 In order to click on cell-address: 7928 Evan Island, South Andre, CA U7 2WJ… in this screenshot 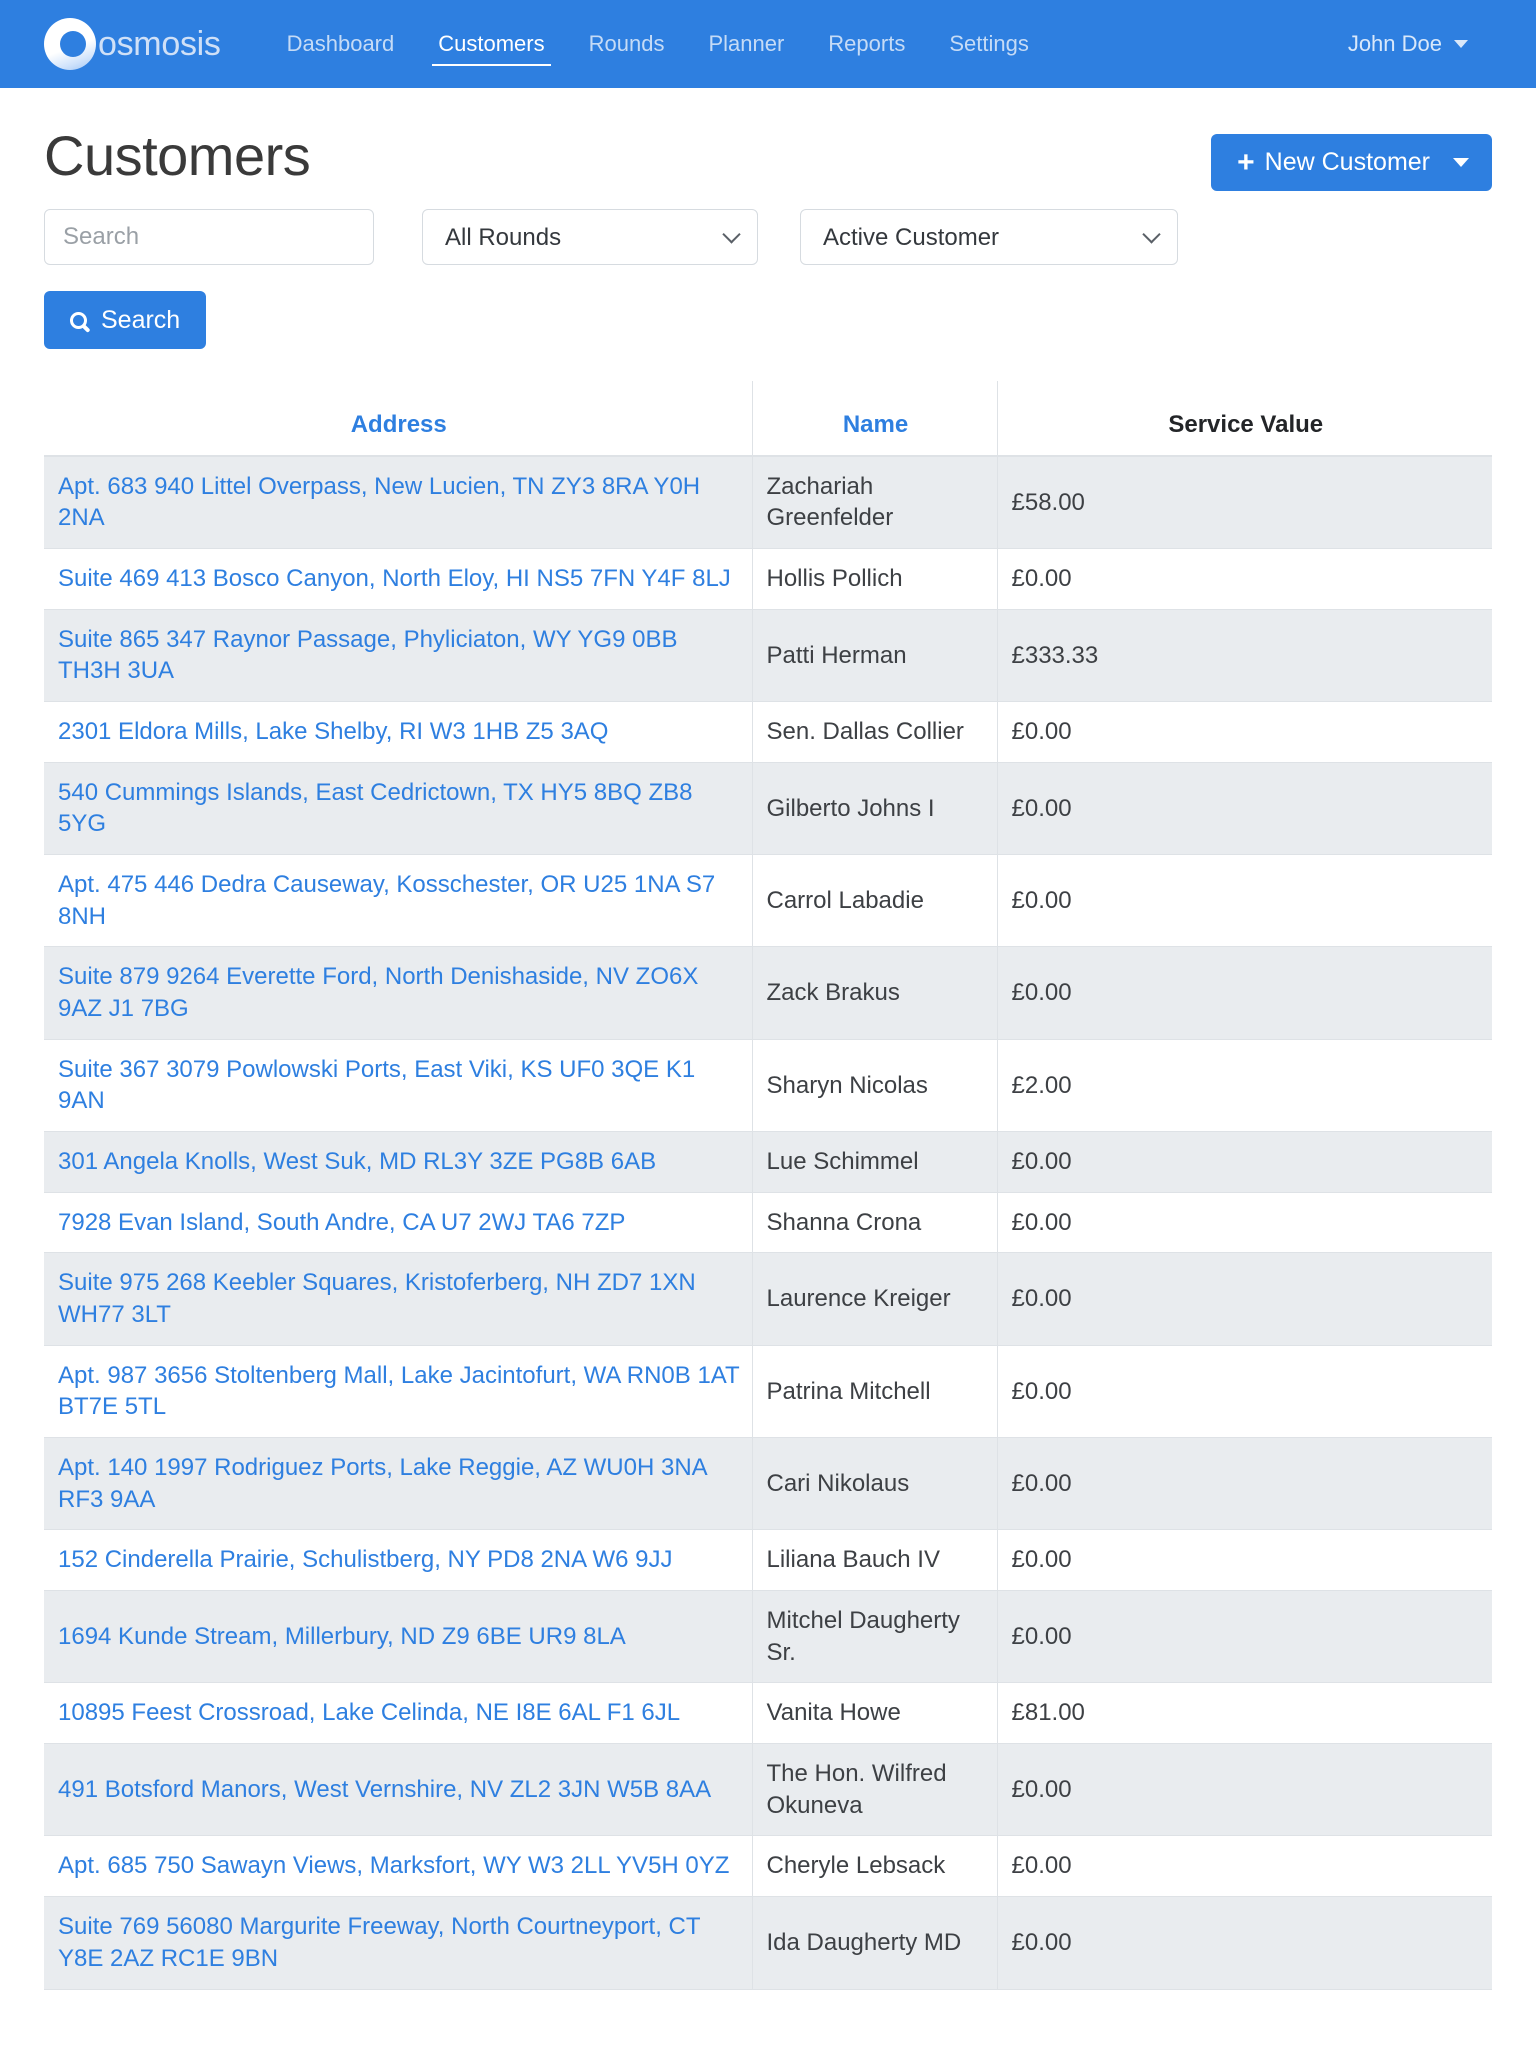, I will do `click(398, 1222)`.